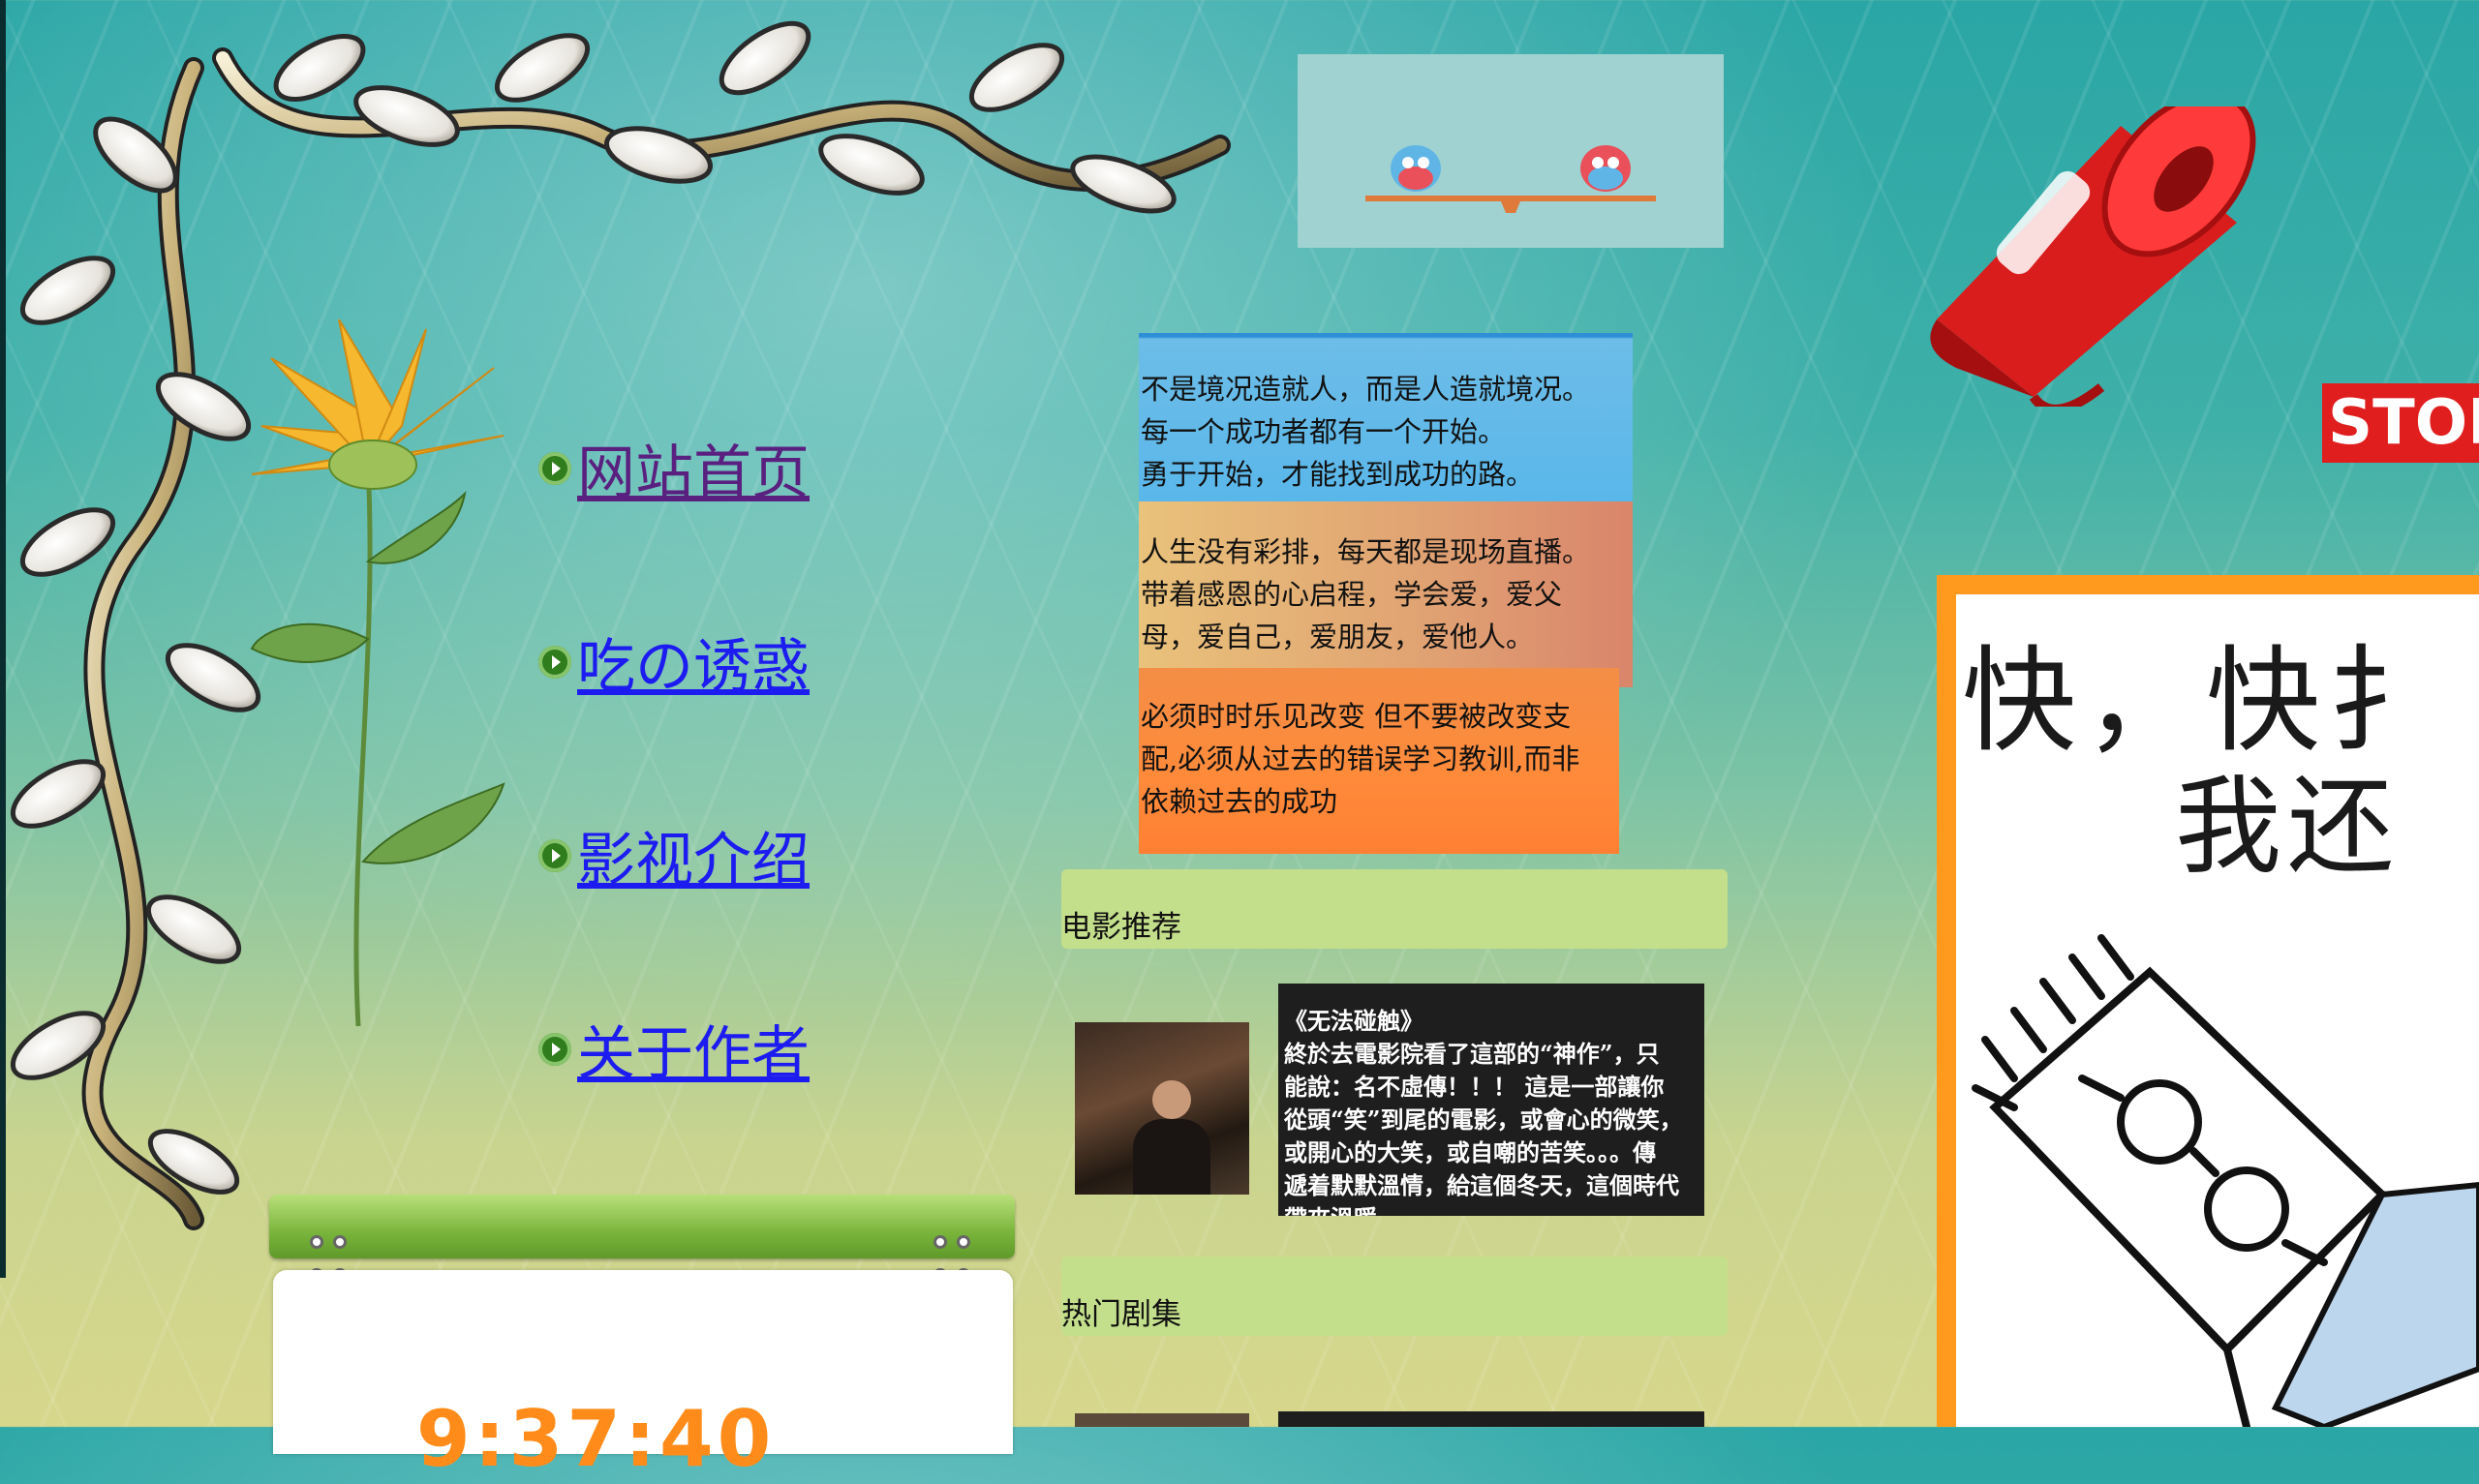 This screenshot has width=2479, height=1484. I want to click on nav-item-about: 关于作者, so click(674, 1049).